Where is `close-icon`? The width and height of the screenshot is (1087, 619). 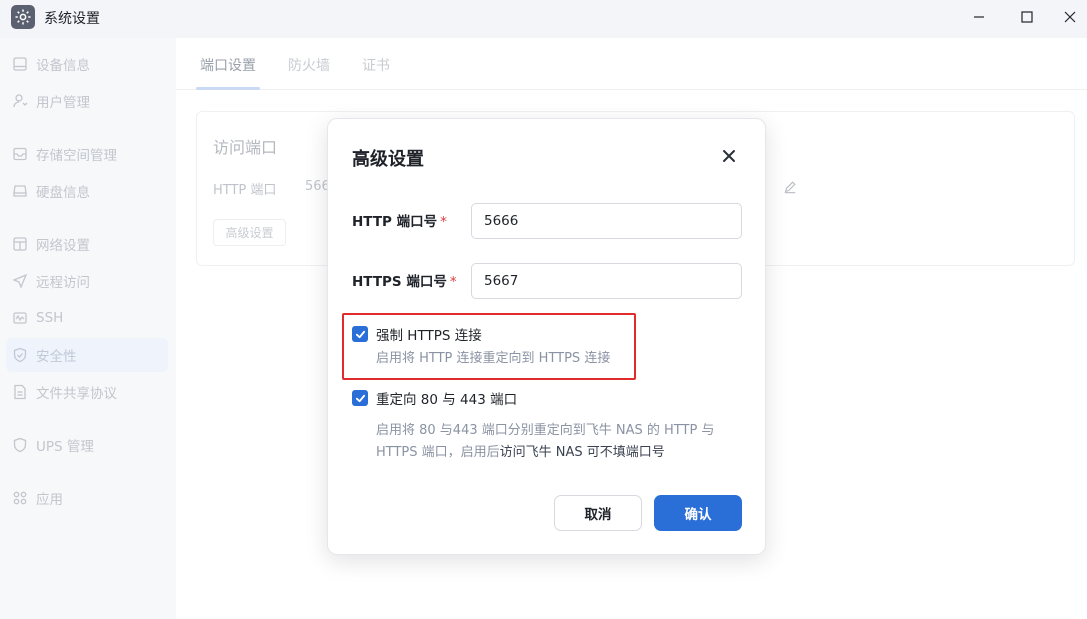 close-icon is located at coordinates (729, 156).